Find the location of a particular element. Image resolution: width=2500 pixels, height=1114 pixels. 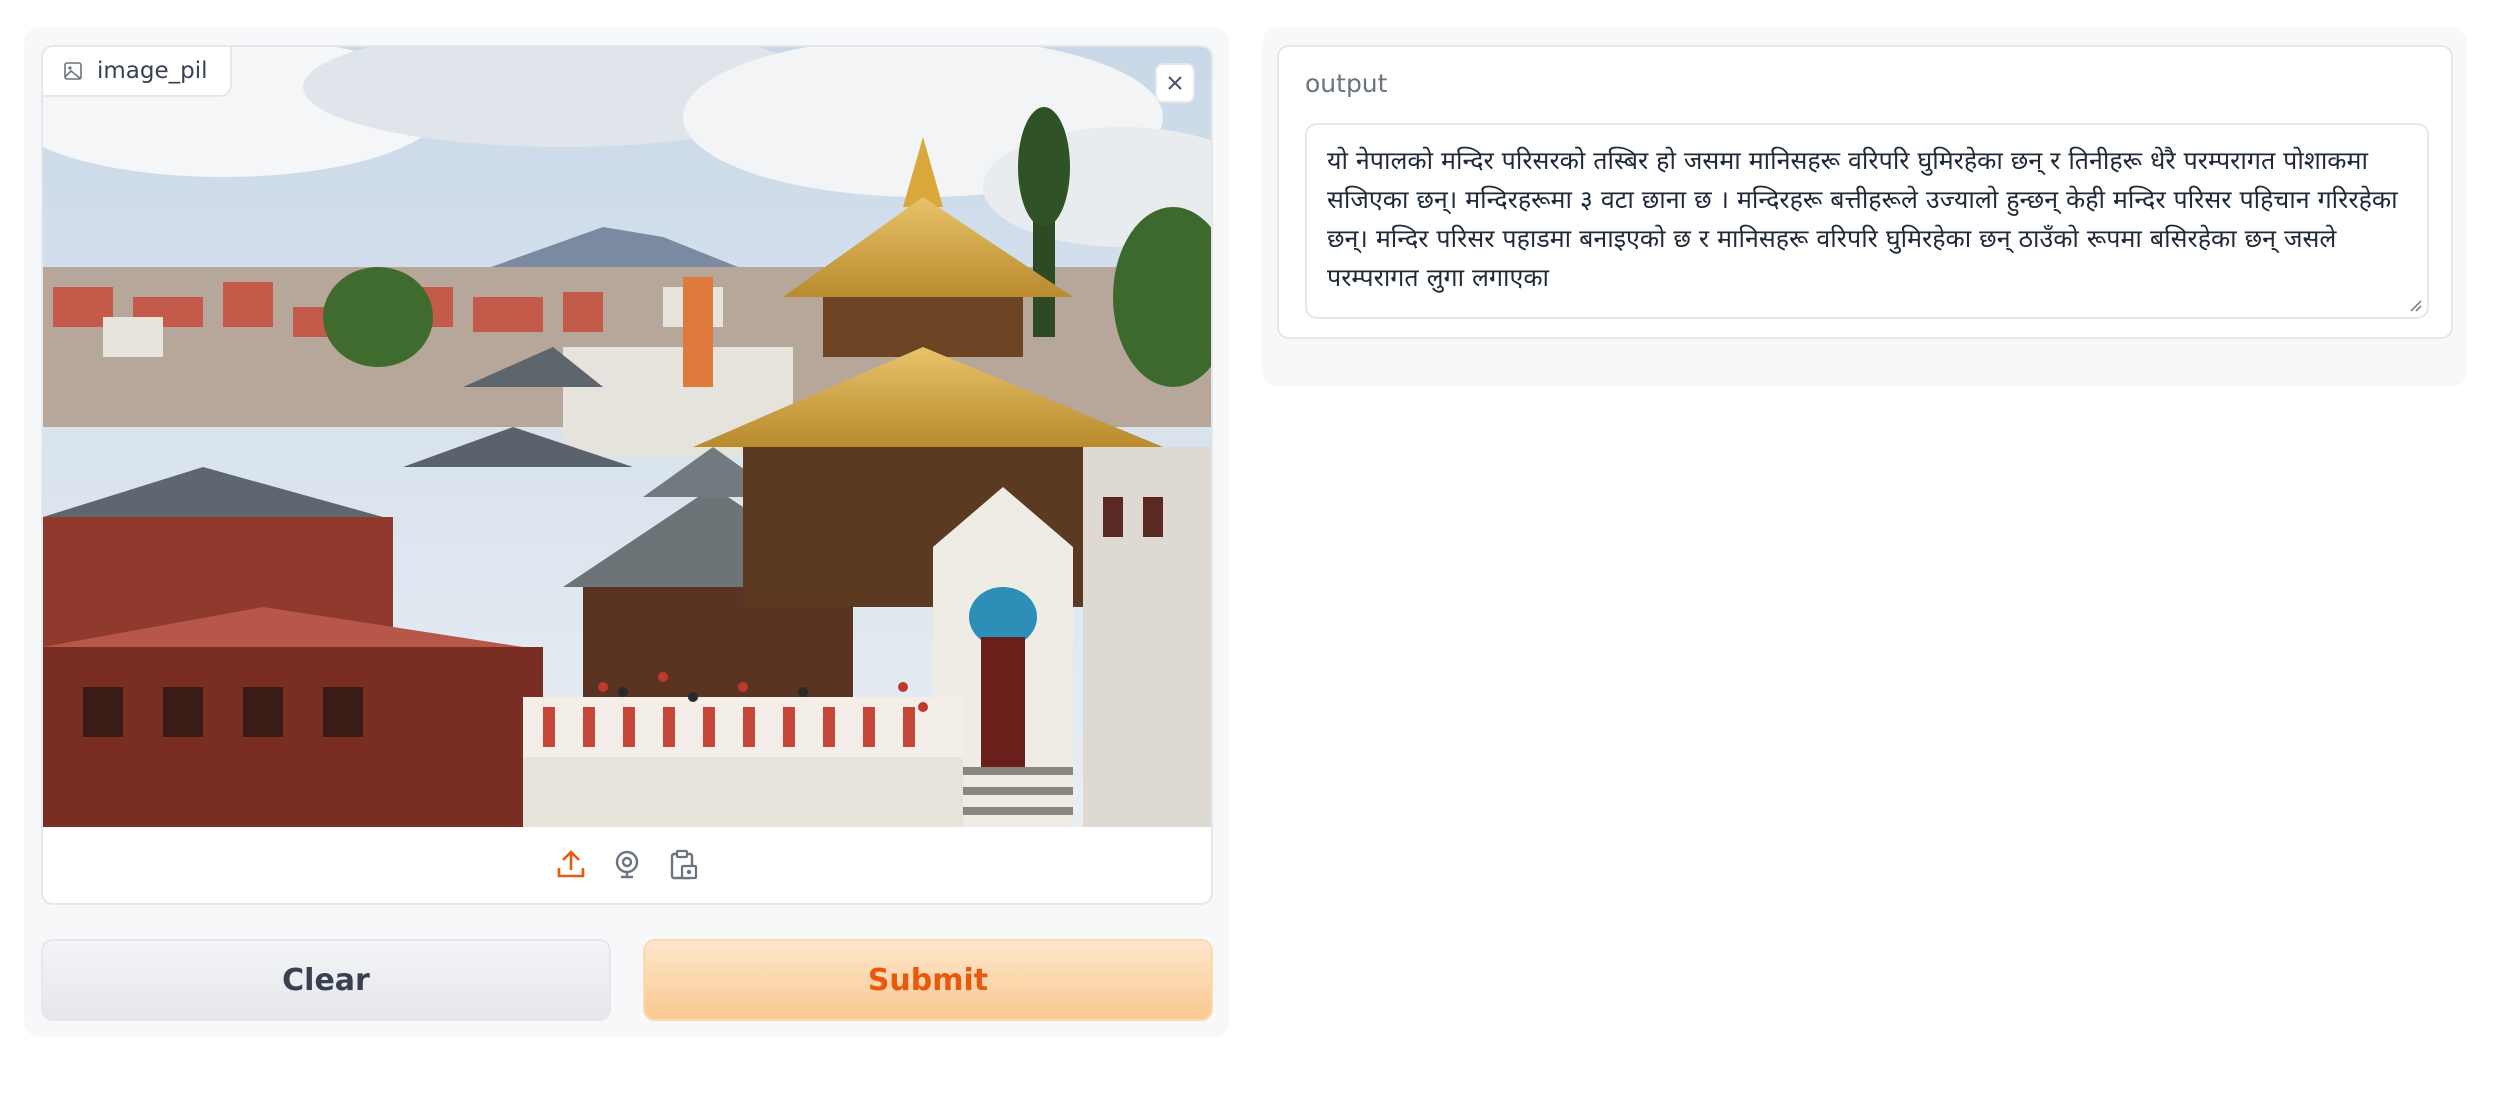

image-source-toolbar is located at coordinates (627, 865).